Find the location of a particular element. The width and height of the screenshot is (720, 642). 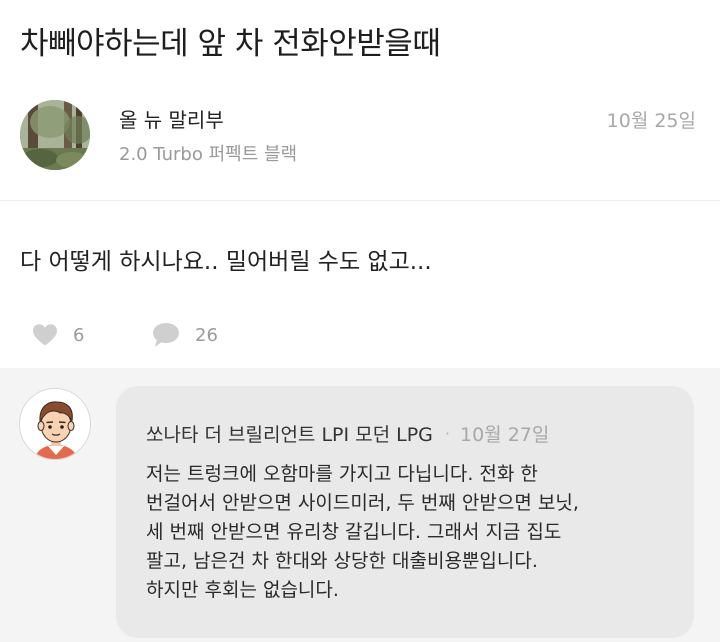

comment-line: 저는 트렁크에 오함마를 가지고 다닙니다. 전화 한 is located at coordinates (342, 474).